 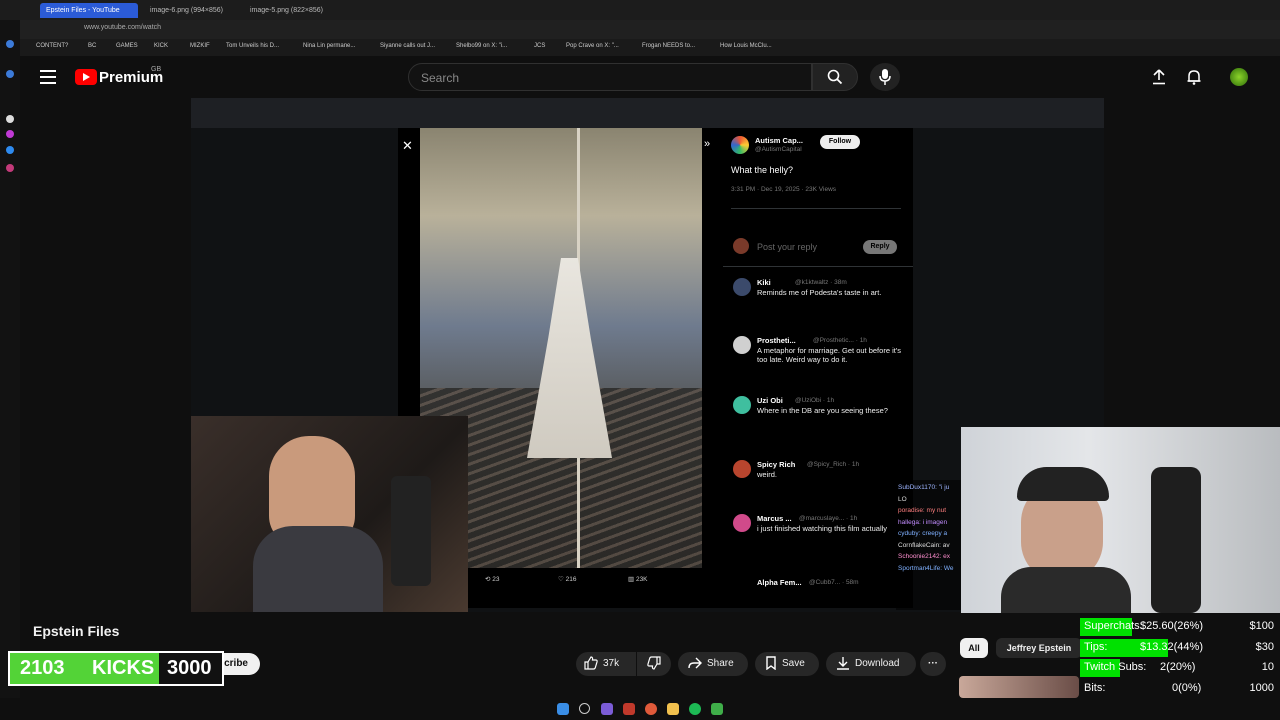 I want to click on stat-value: $13.32(44%), so click(x=1171, y=646).